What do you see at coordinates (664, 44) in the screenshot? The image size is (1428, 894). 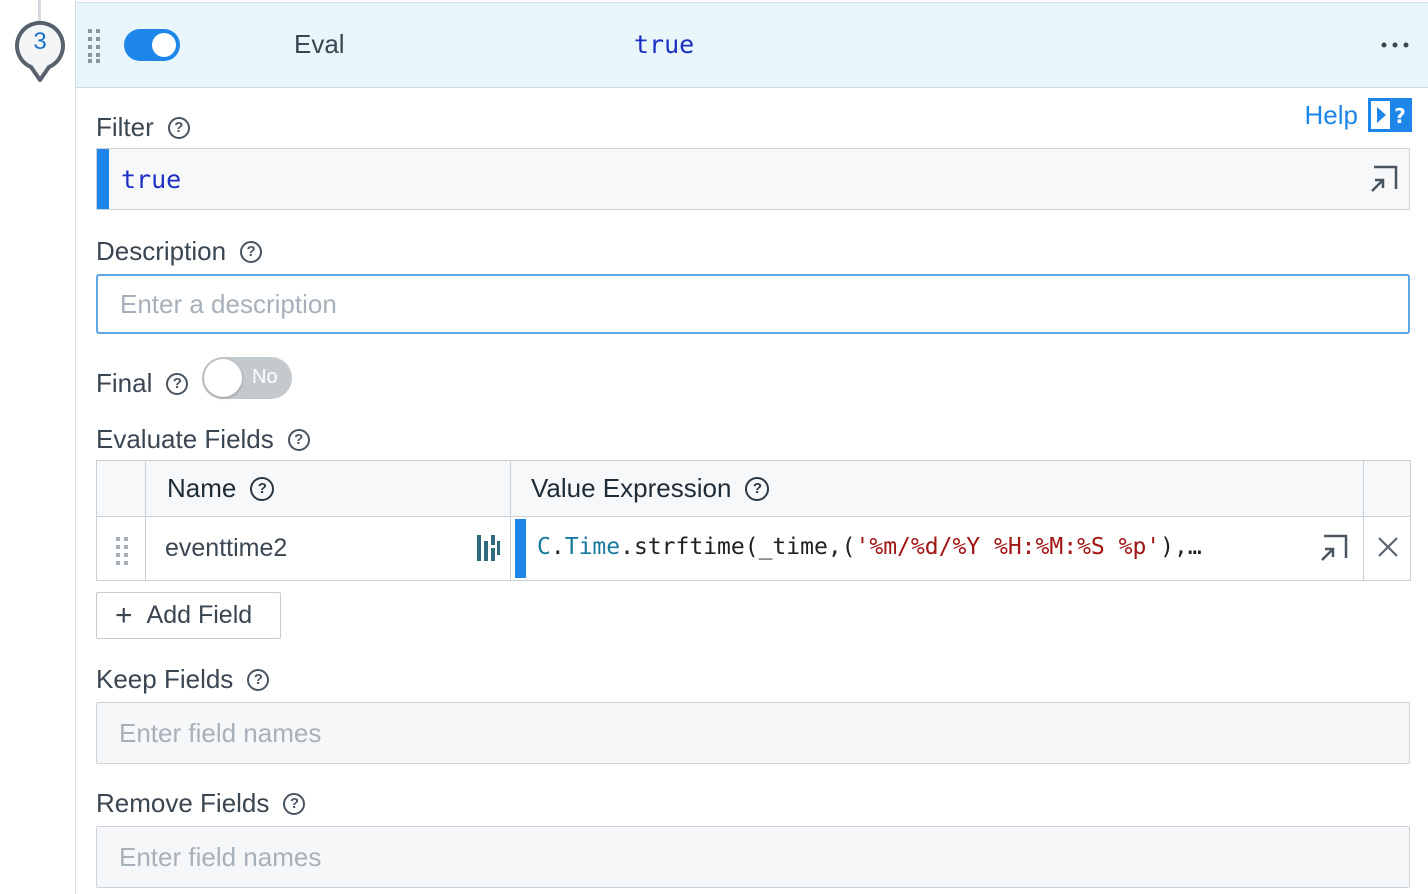 I see `function-filter-summary: true` at bounding box center [664, 44].